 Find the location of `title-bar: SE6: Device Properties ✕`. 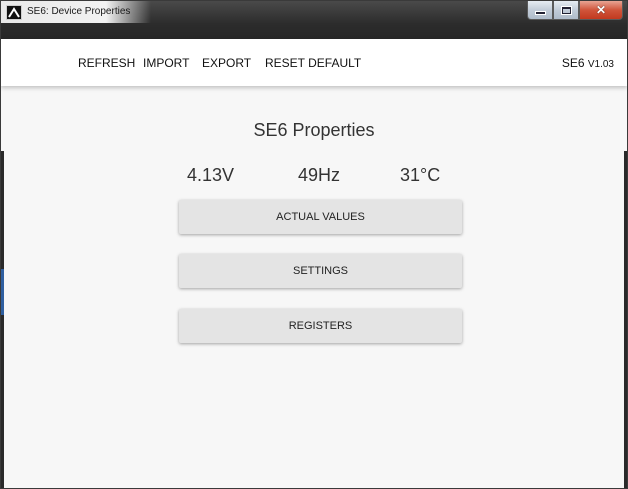

title-bar: SE6: Device Properties ✕ is located at coordinates (314, 20).